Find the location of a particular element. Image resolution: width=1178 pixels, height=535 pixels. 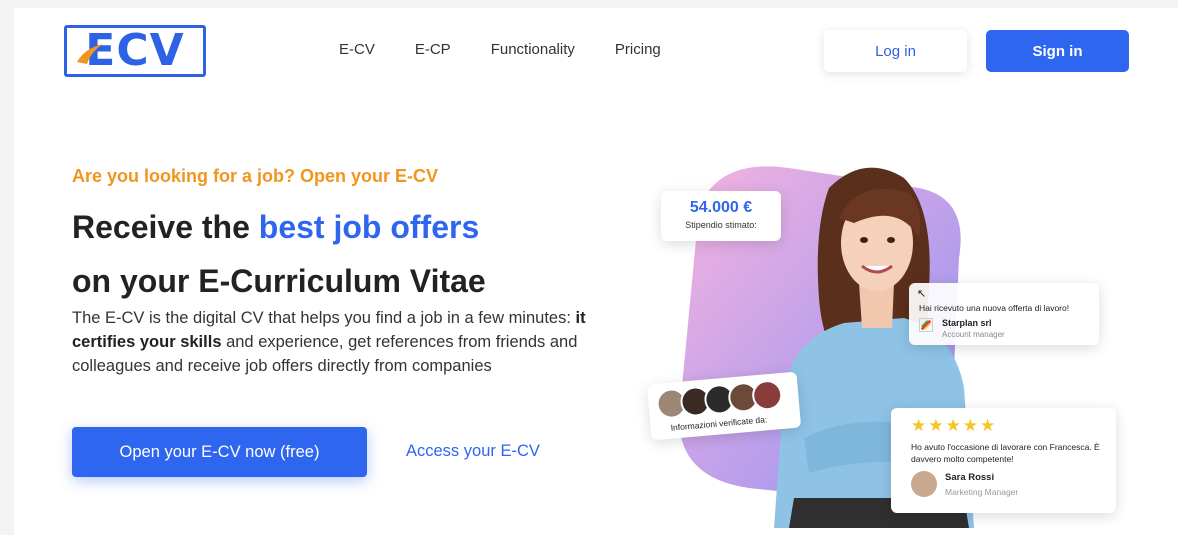

salary-amount: 54.000 € is located at coordinates (721, 207).